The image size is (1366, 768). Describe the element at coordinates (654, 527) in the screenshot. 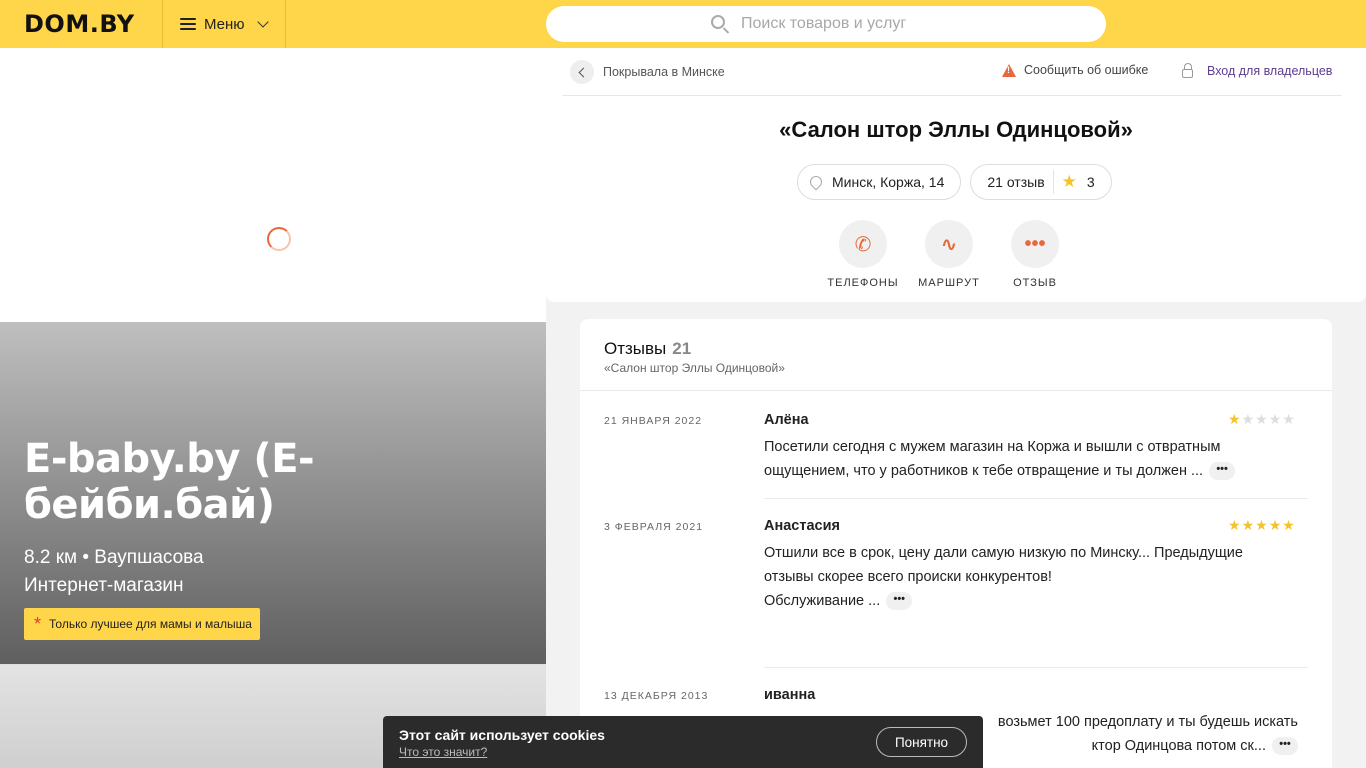

I see `review-date: 3 ФЕВРАЛЯ 2021` at that location.